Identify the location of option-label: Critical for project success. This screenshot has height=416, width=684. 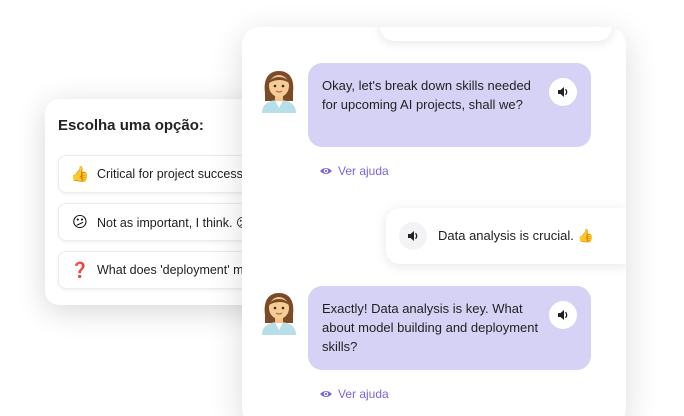
(170, 174).